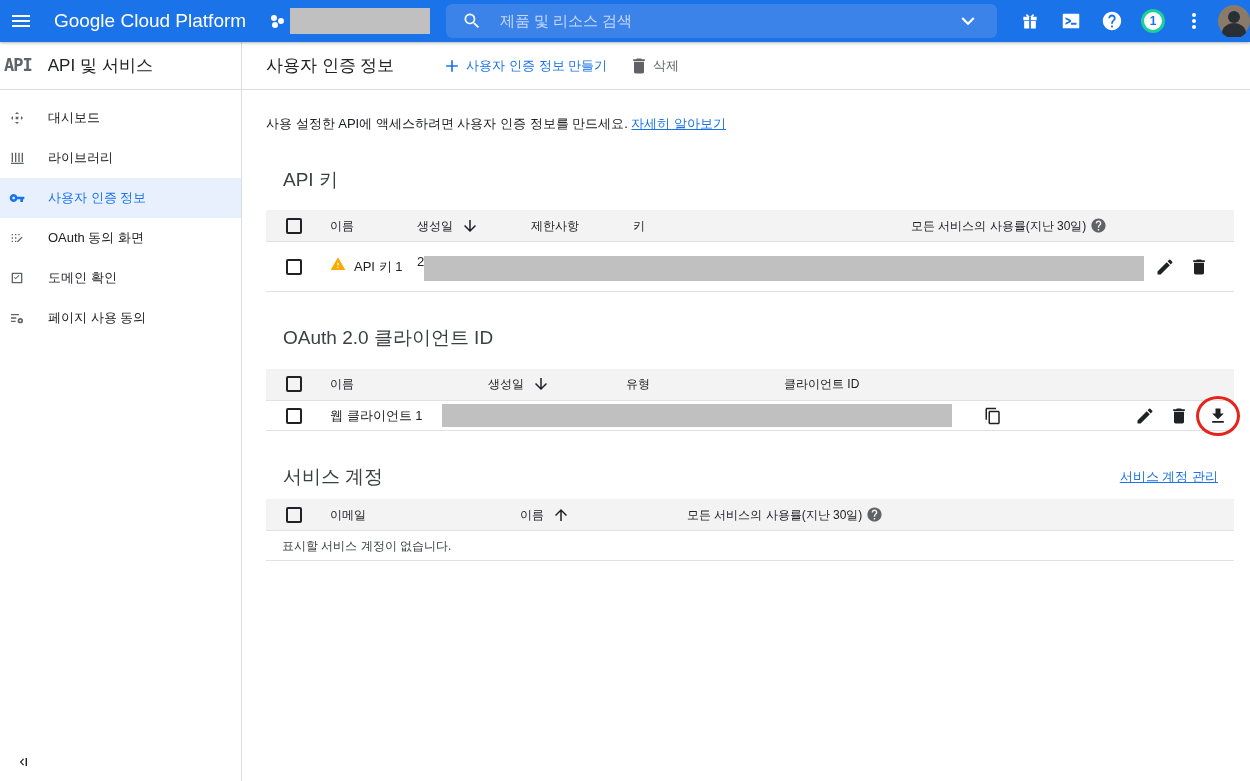 This screenshot has width=1250, height=781. Describe the element at coordinates (1112, 21) in the screenshot. I see `help-icon` at that location.